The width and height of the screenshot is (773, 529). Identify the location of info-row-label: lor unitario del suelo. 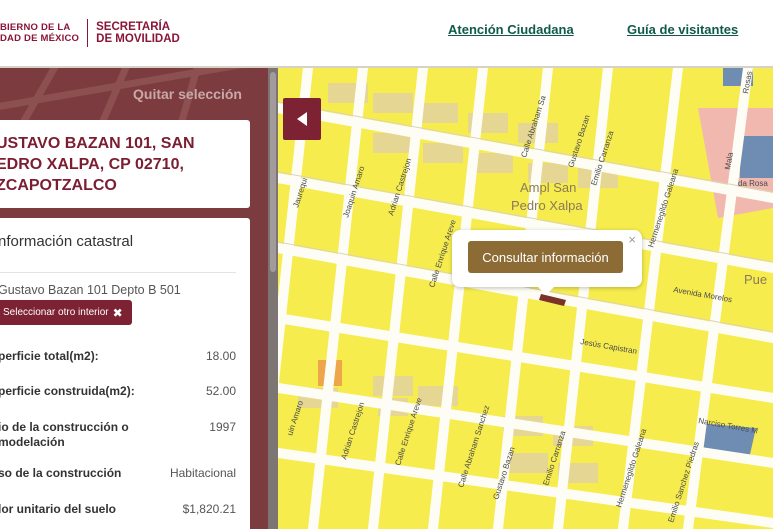
(58, 509).